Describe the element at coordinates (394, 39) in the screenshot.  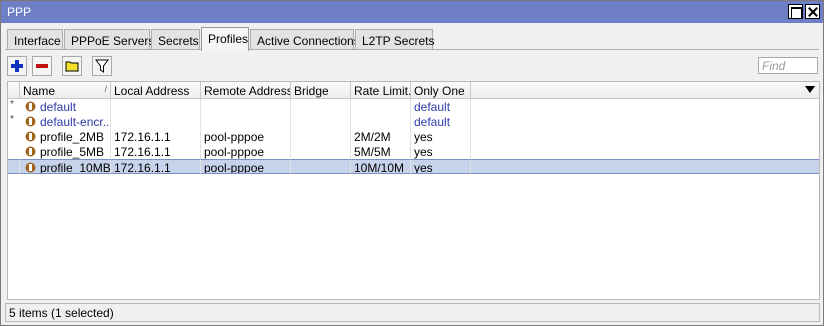
I see `tab-l2tp-secrets: L2TP Secrets` at that location.